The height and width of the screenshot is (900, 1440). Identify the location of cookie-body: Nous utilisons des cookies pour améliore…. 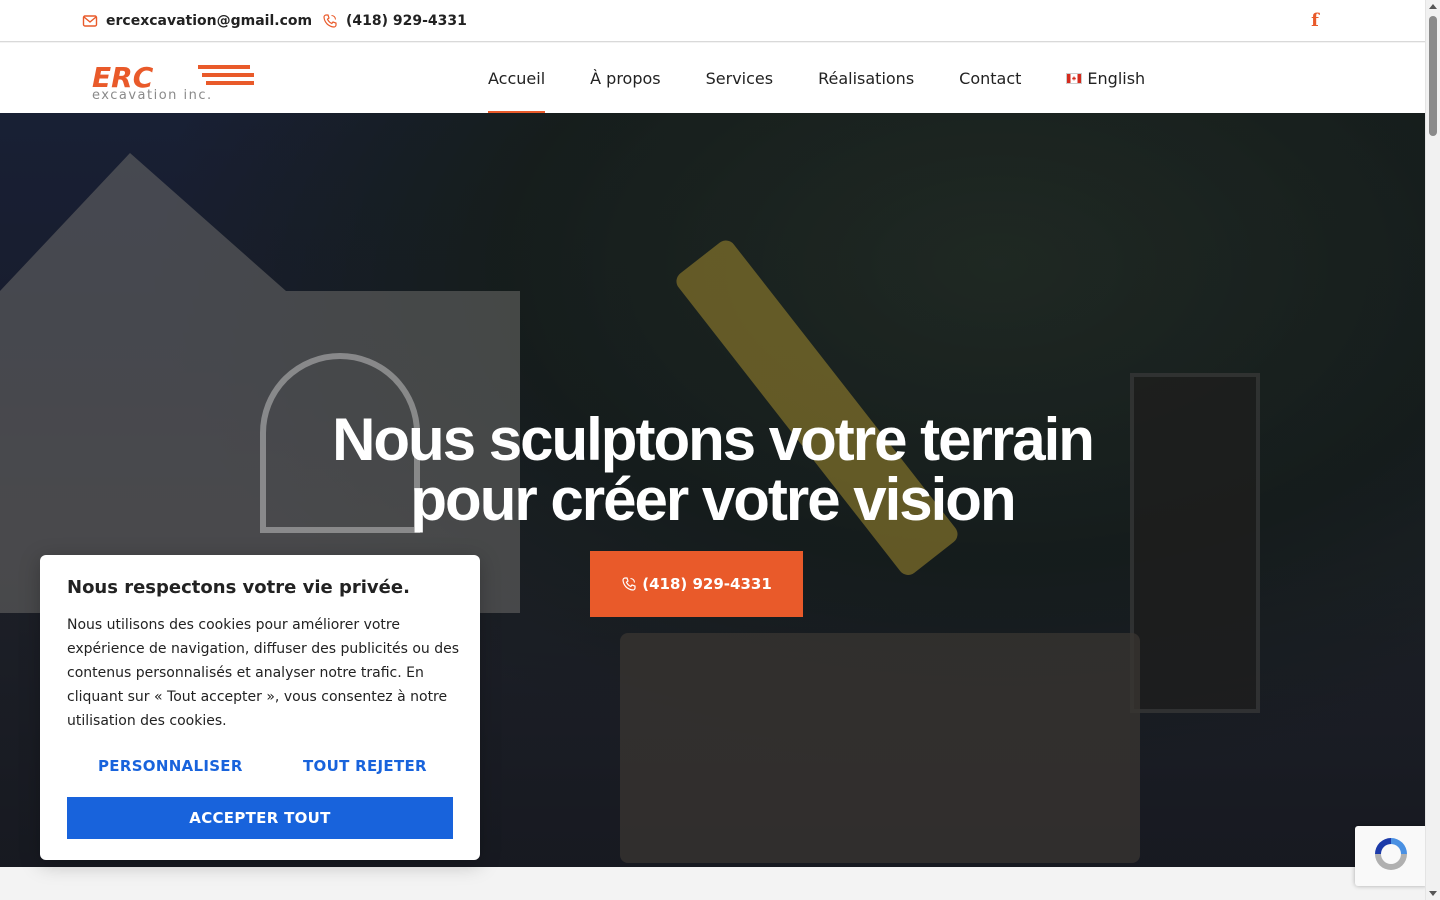
(263, 673).